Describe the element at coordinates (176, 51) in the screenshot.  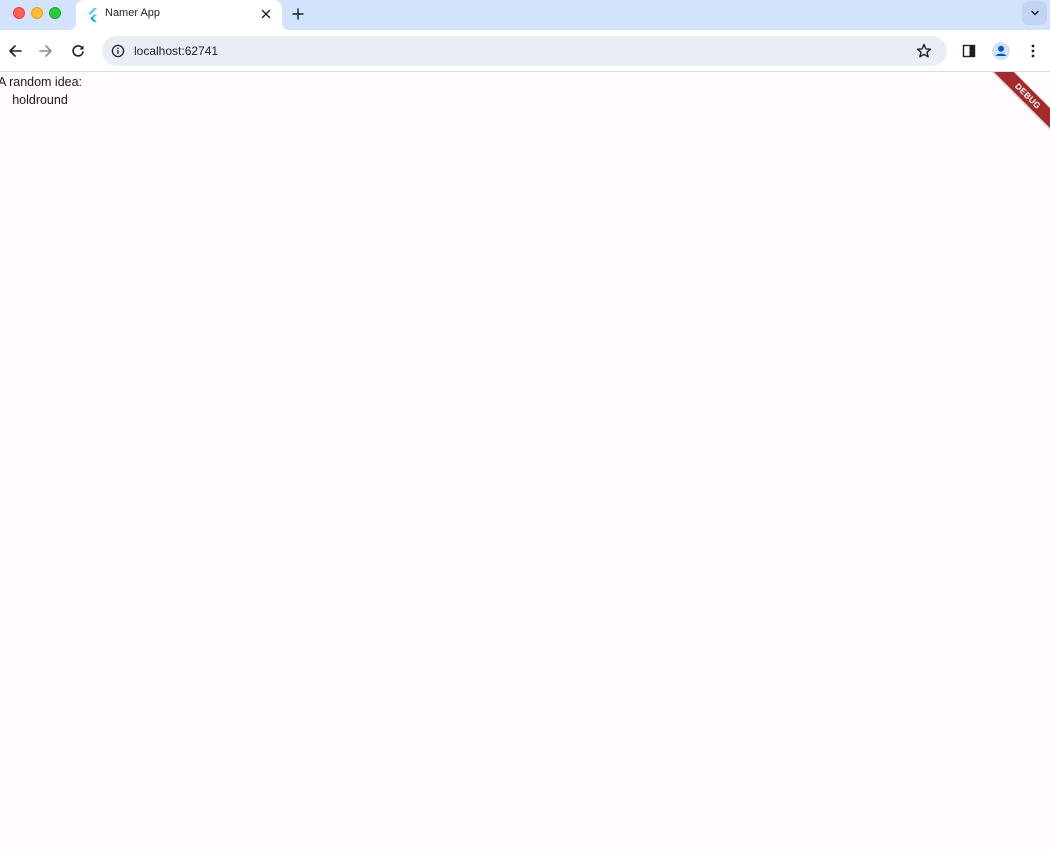
I see `url-text: localhost:62741` at that location.